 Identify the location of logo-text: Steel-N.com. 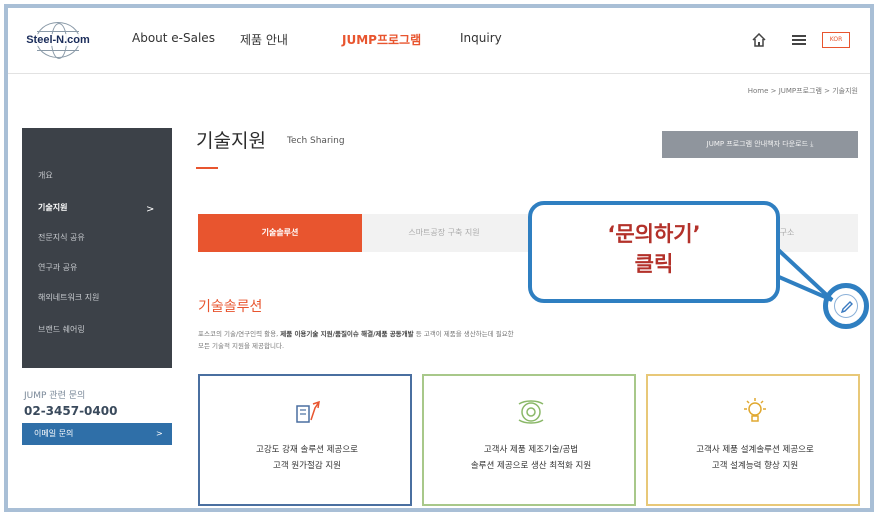
(58, 40).